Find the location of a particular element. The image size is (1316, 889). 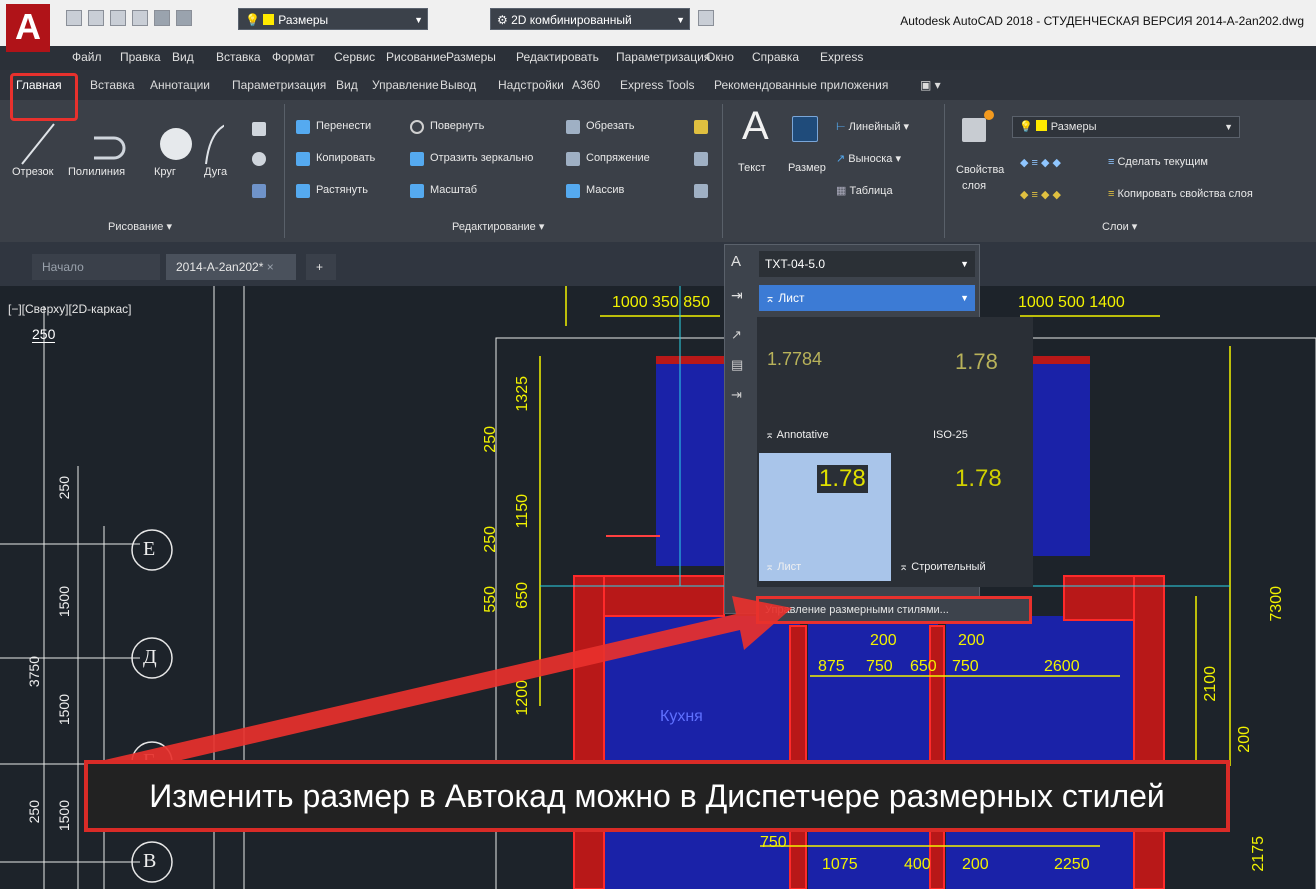

table-tool: ▦ Таблица is located at coordinates (864, 190).